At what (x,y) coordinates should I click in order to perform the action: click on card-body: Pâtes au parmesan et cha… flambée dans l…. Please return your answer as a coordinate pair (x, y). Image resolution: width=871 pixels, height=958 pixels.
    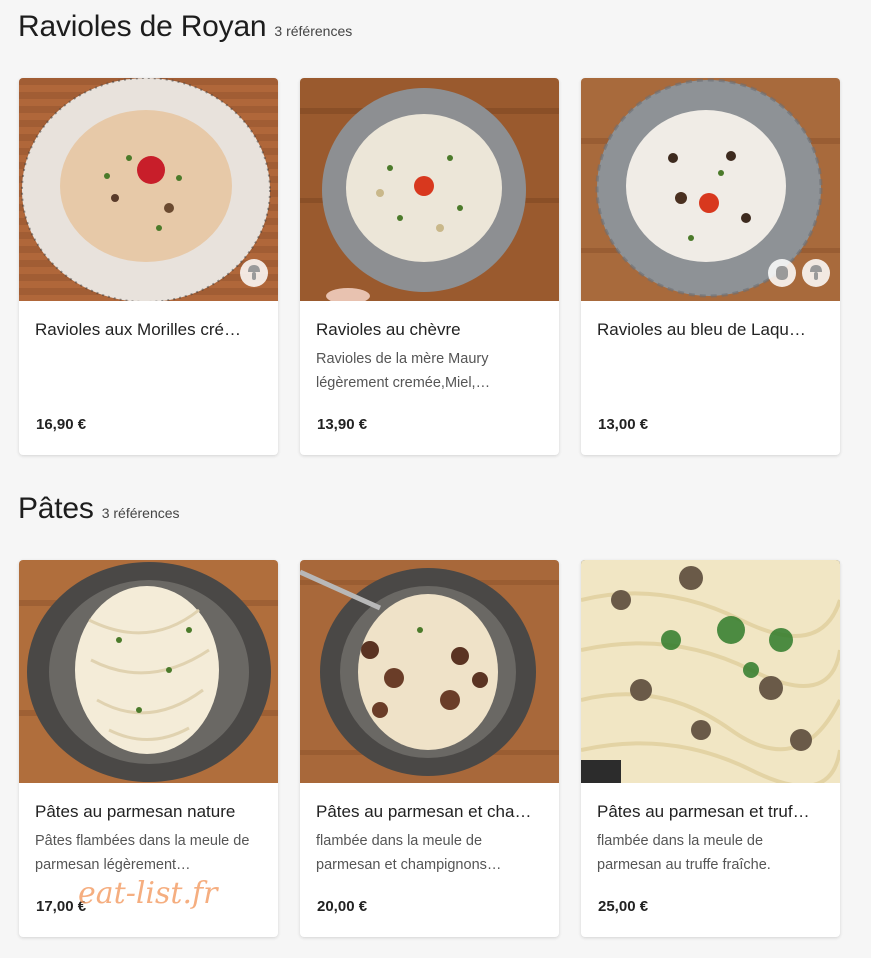
    Looking at the image, I should click on (429, 860).